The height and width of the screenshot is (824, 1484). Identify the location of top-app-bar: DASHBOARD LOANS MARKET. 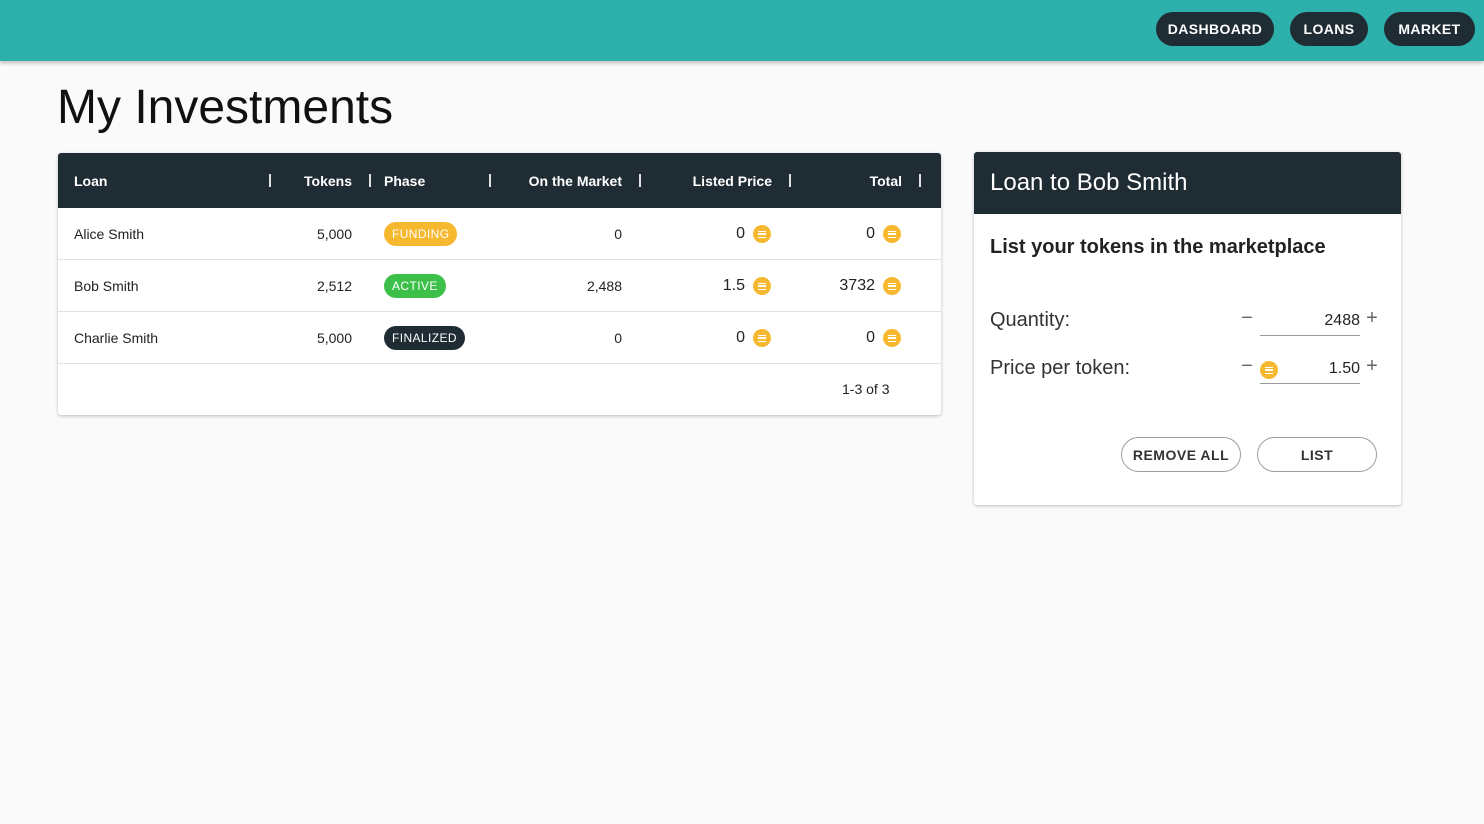
(742, 30).